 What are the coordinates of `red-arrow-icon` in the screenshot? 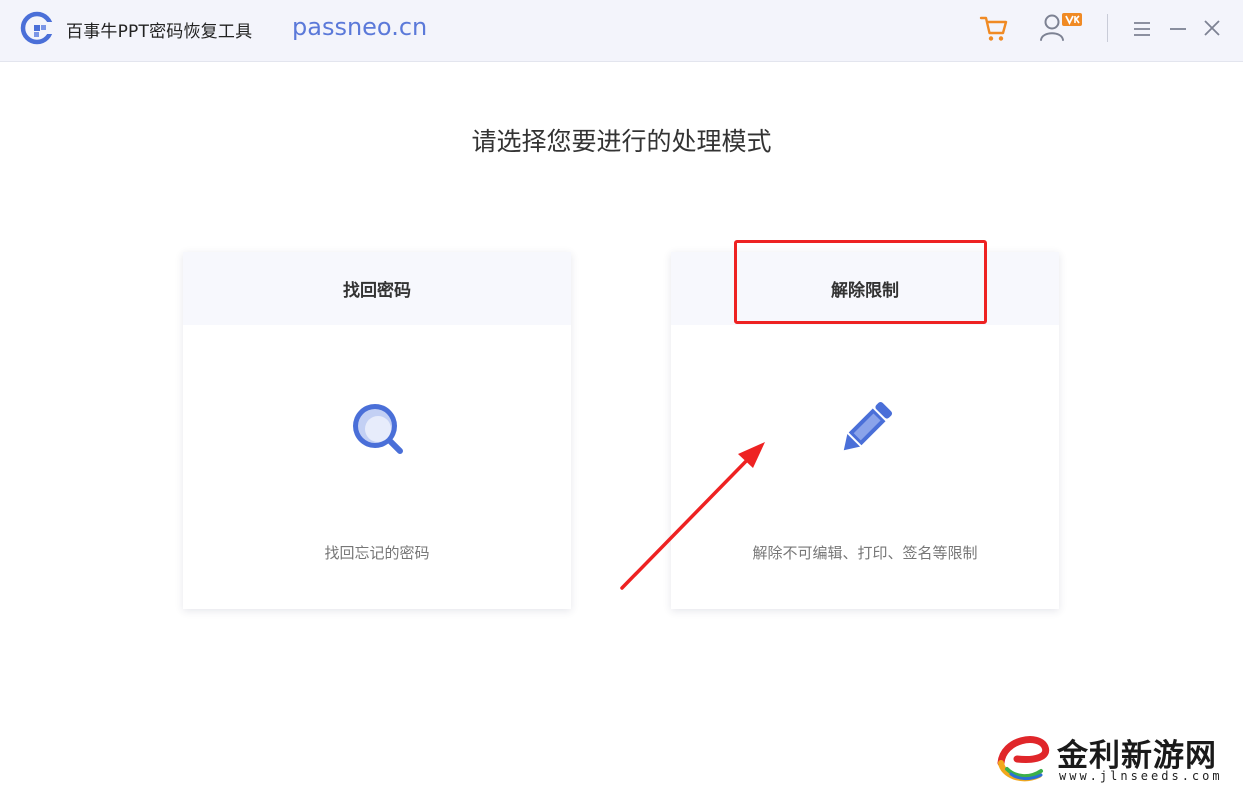 It's located at (692, 516).